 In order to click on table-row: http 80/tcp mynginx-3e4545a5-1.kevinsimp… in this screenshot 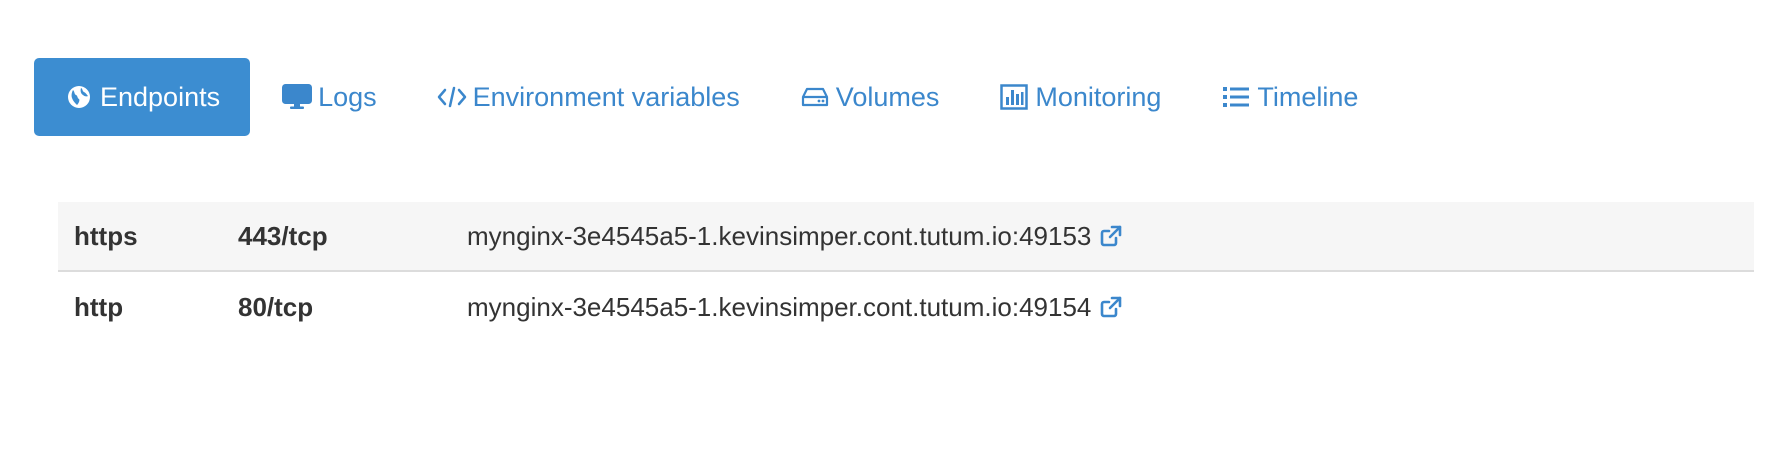, I will do `click(906, 307)`.